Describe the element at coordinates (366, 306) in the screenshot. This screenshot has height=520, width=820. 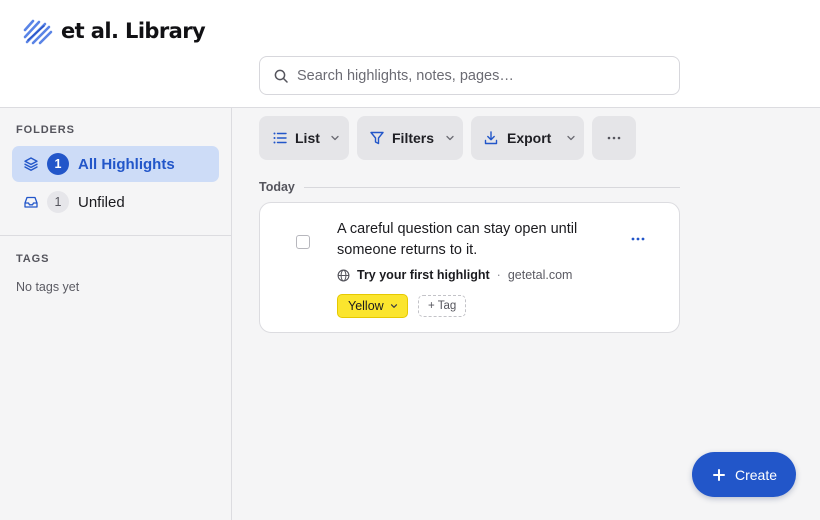
I see `highlight-color-label: Yellow` at that location.